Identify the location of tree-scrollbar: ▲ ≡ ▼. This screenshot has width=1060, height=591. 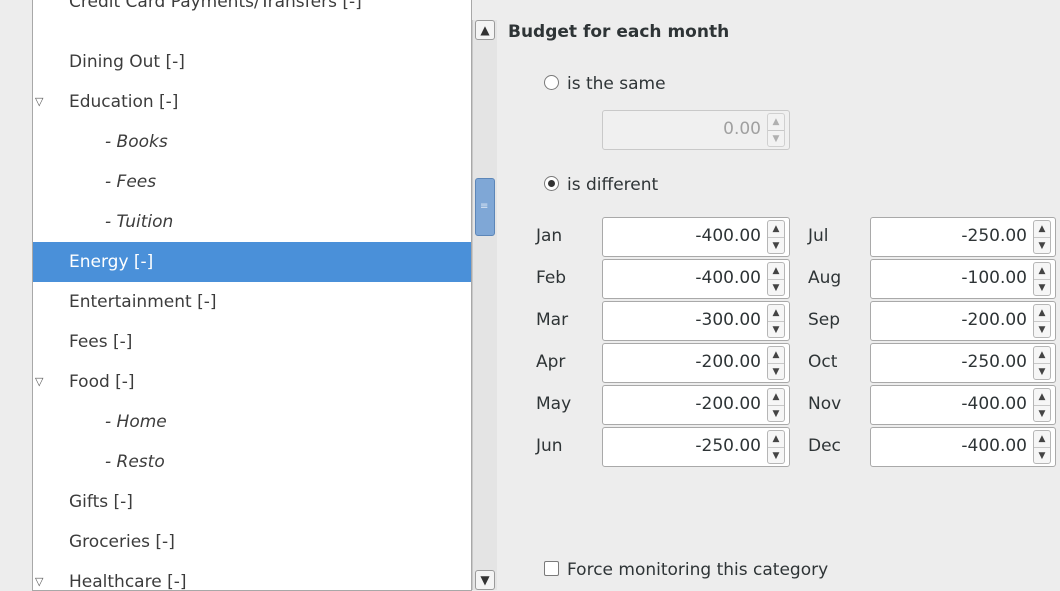
(484, 305).